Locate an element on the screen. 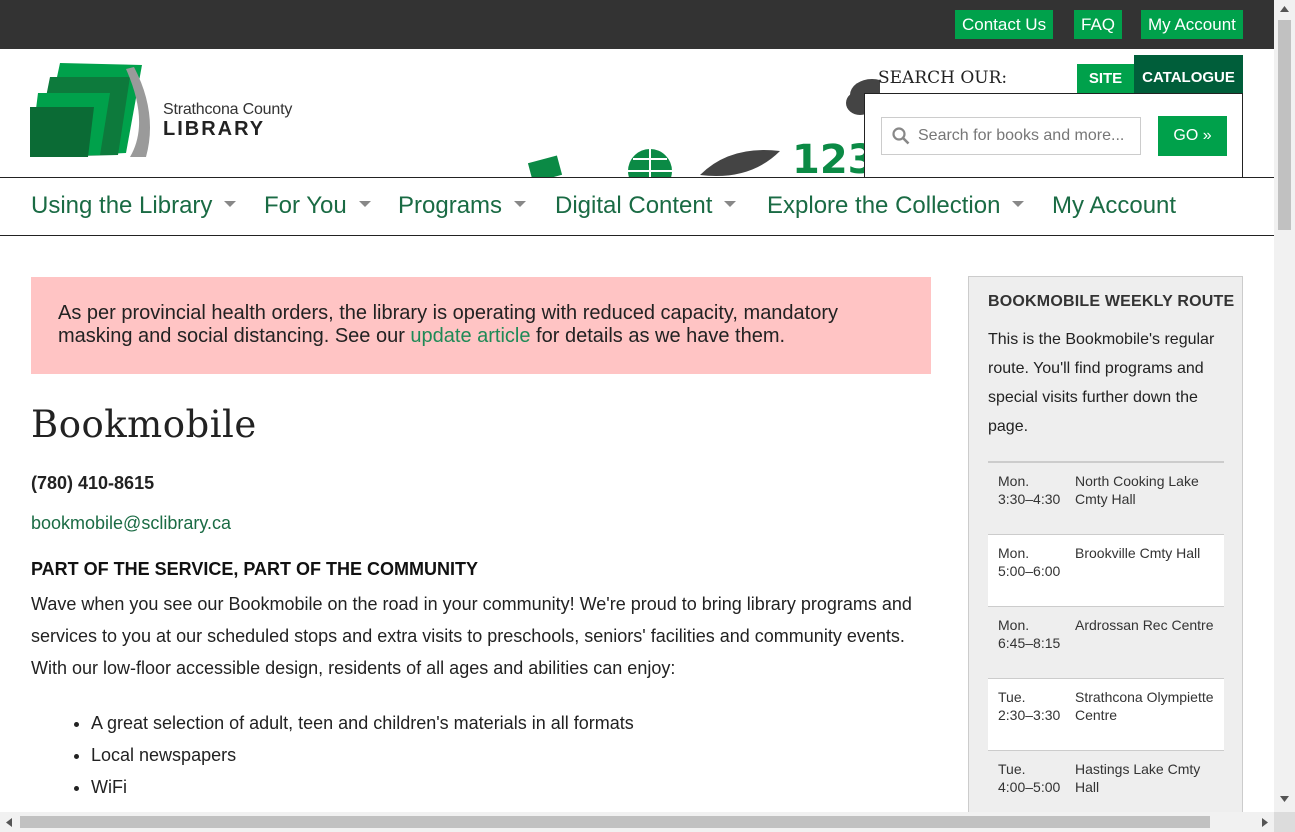 This screenshot has height=832, width=1295. scroll-up-icon is located at coordinates (1284, 9).